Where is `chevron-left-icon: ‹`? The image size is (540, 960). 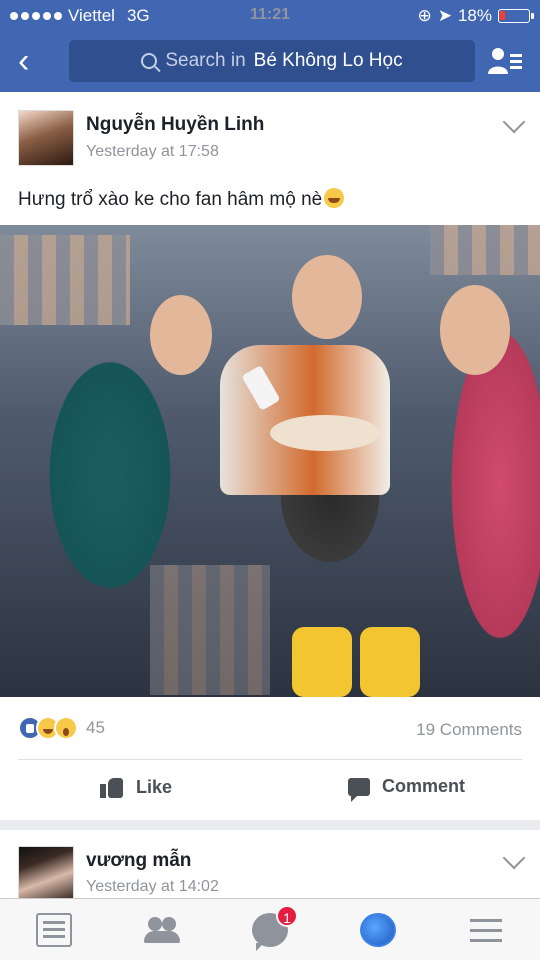 chevron-left-icon: ‹ is located at coordinates (24, 61).